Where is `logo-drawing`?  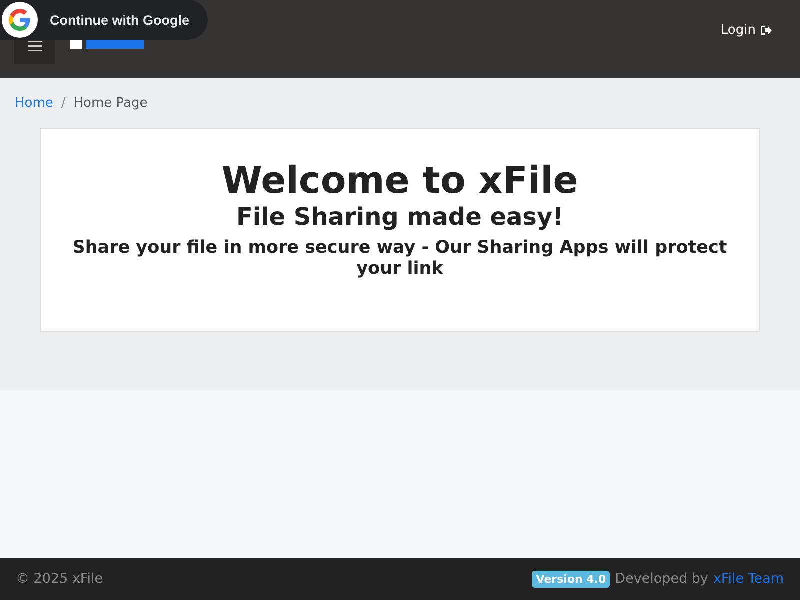 logo-drawing is located at coordinates (107, 44).